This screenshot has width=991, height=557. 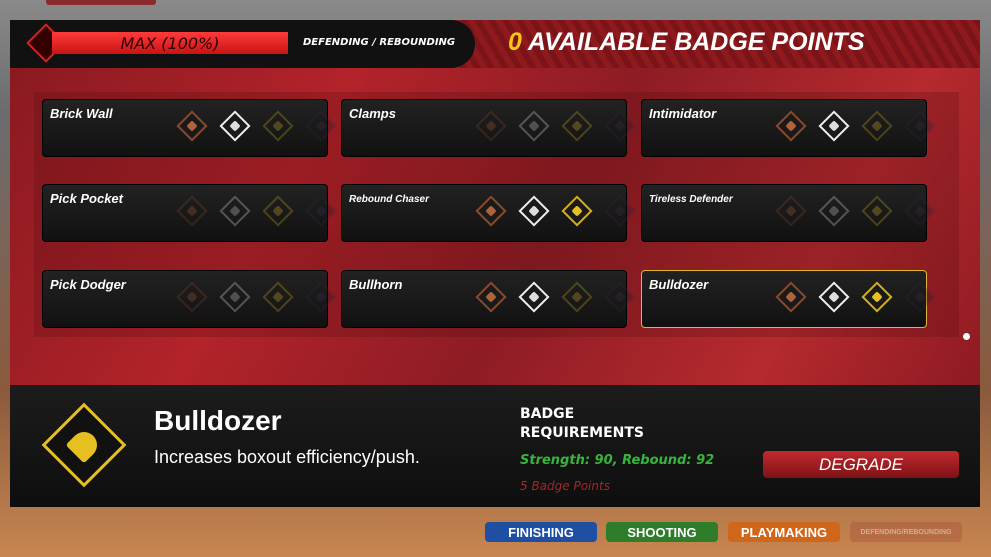 What do you see at coordinates (81, 113) in the screenshot?
I see `badge-name: Brick Wall` at bounding box center [81, 113].